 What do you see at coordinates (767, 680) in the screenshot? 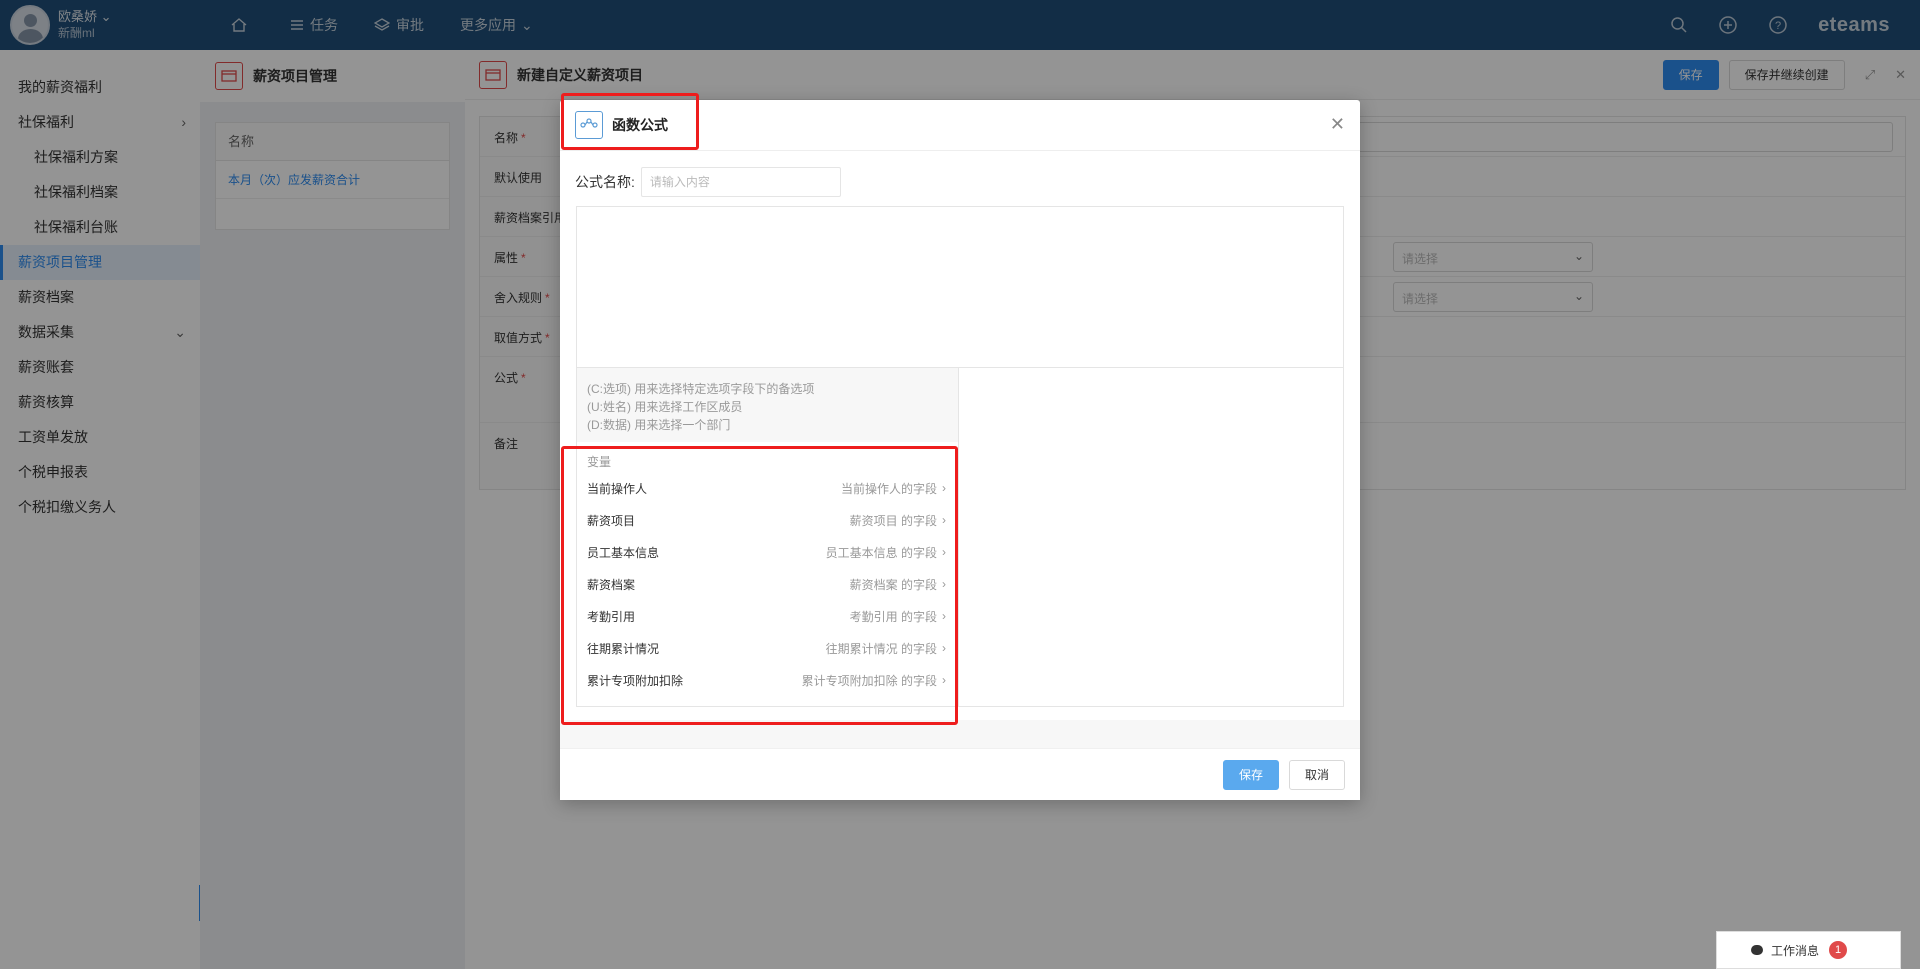
I see `variable-special-deduction: 累计专项附加扣除 累计专项附加扣除 的字段 ›` at bounding box center [767, 680].